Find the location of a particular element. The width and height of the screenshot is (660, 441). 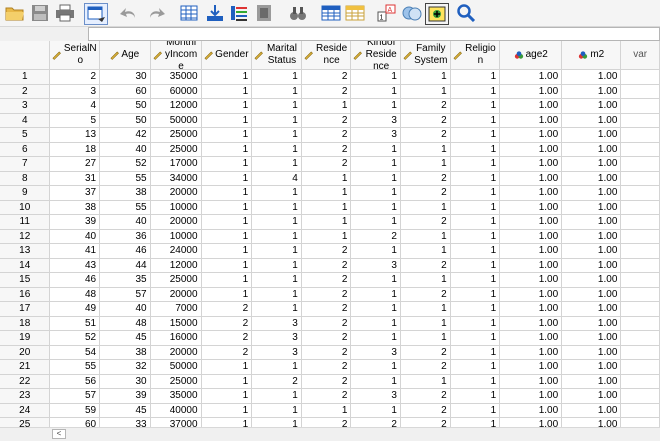

data-cell: 60000 is located at coordinates (176, 91).